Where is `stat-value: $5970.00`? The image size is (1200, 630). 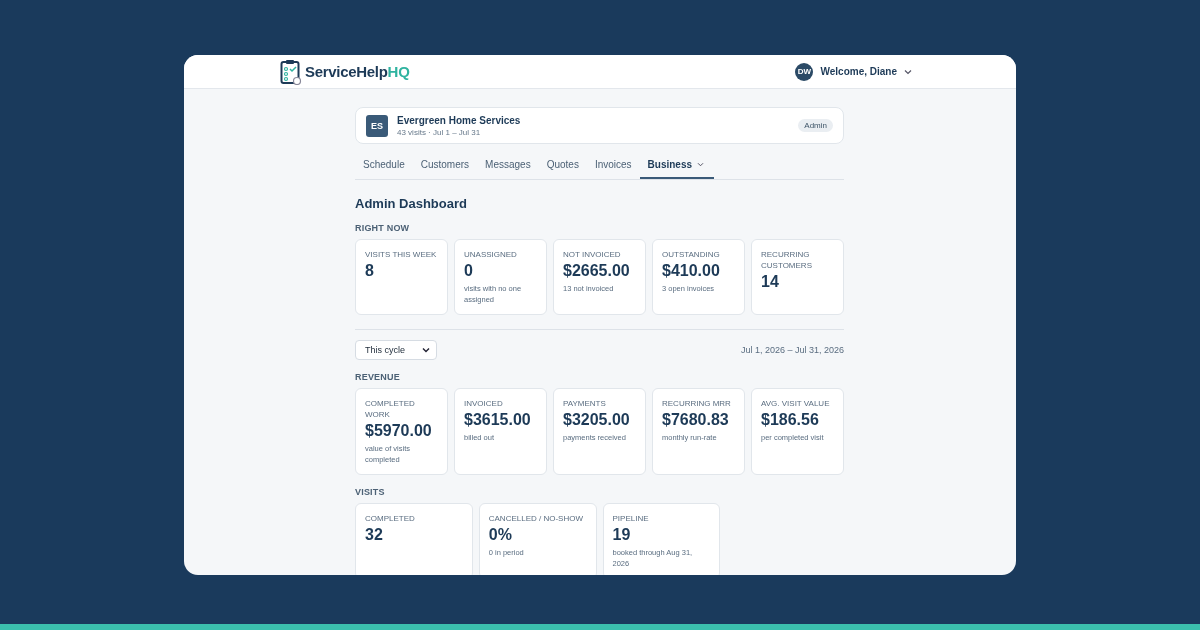
stat-value: $5970.00 is located at coordinates (399, 431).